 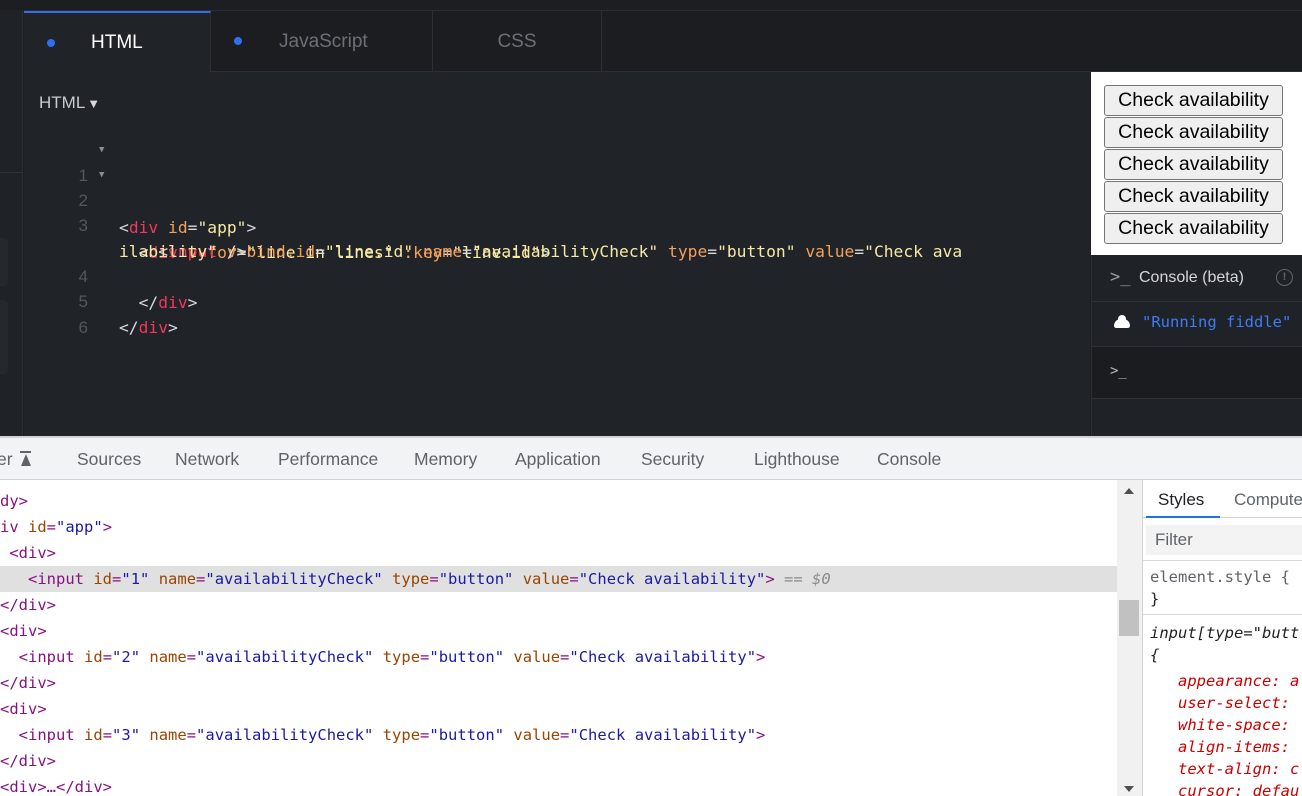 I want to click on open-brace: {, so click(x=1155, y=655).